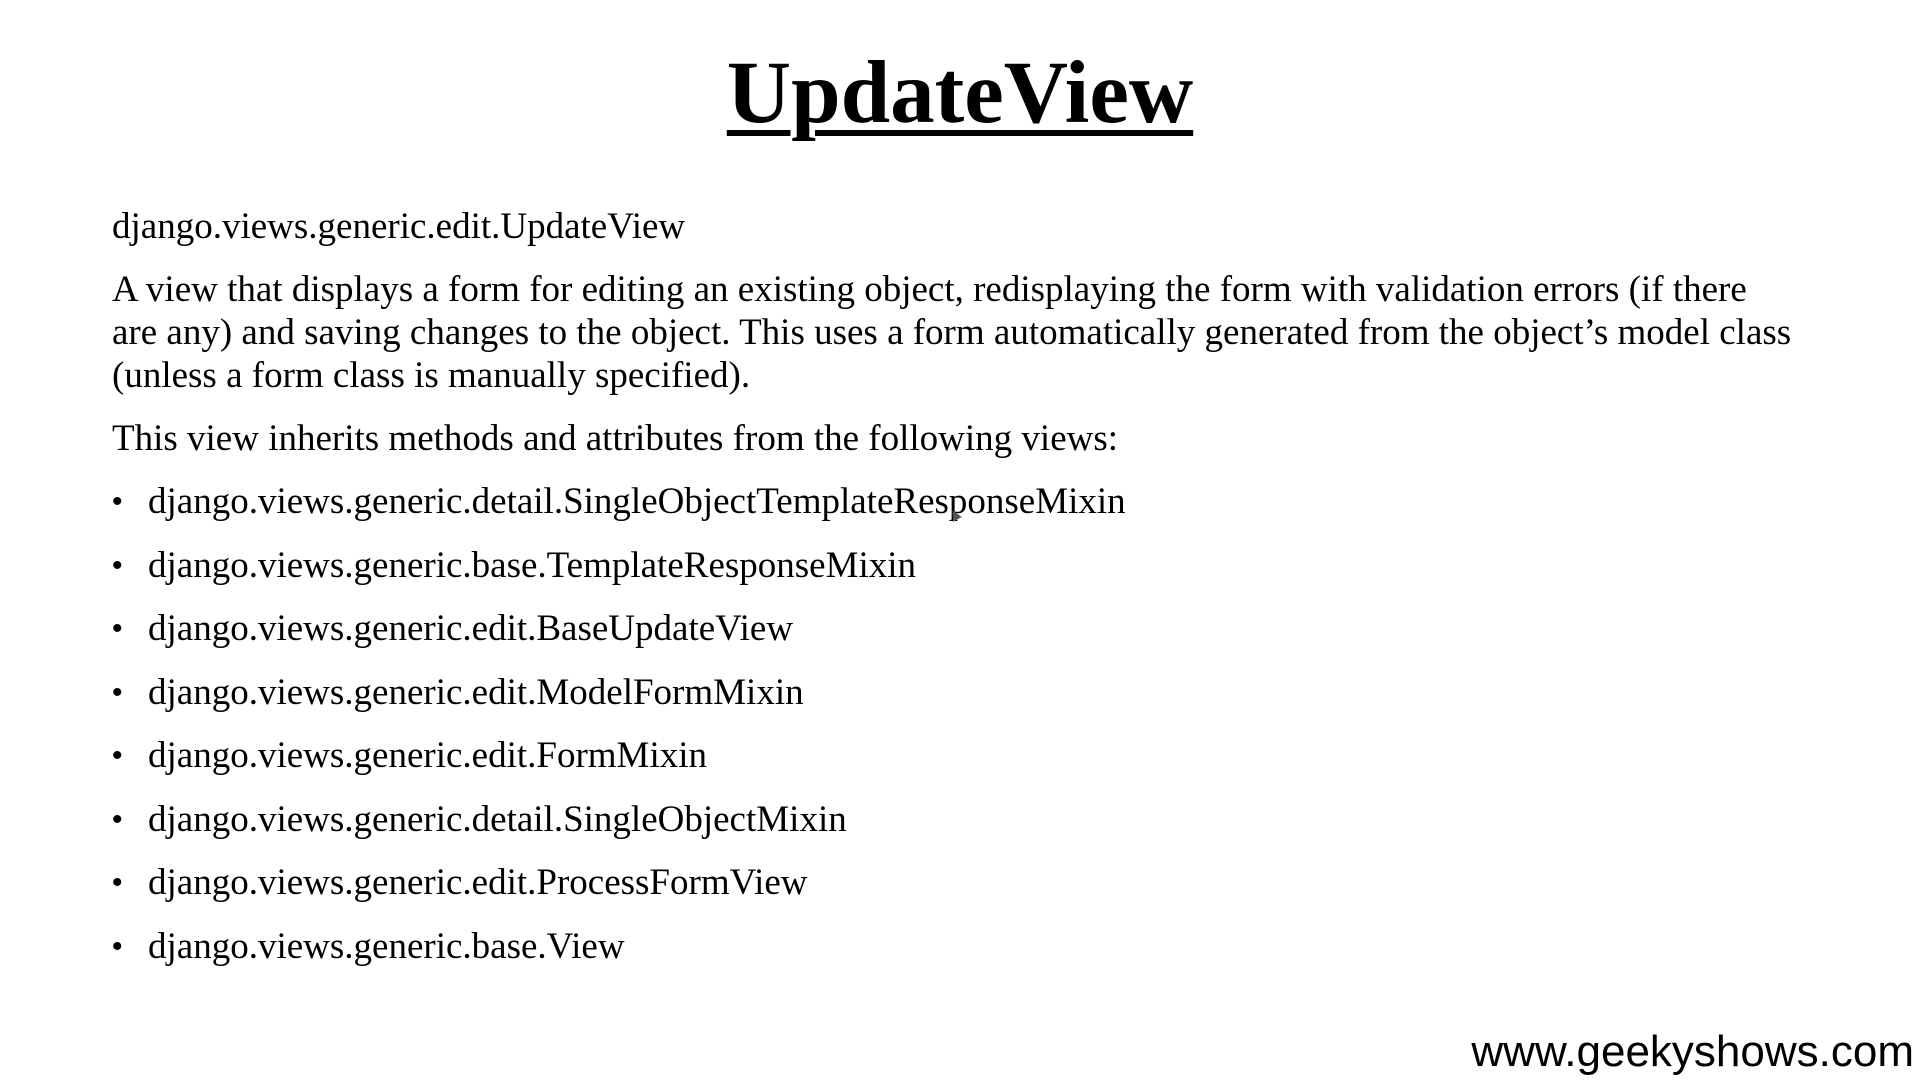 This screenshot has width=1920, height=1080. Describe the element at coordinates (1692, 1051) in the screenshot. I see `watermark-text: www.geekyshows.com` at that location.